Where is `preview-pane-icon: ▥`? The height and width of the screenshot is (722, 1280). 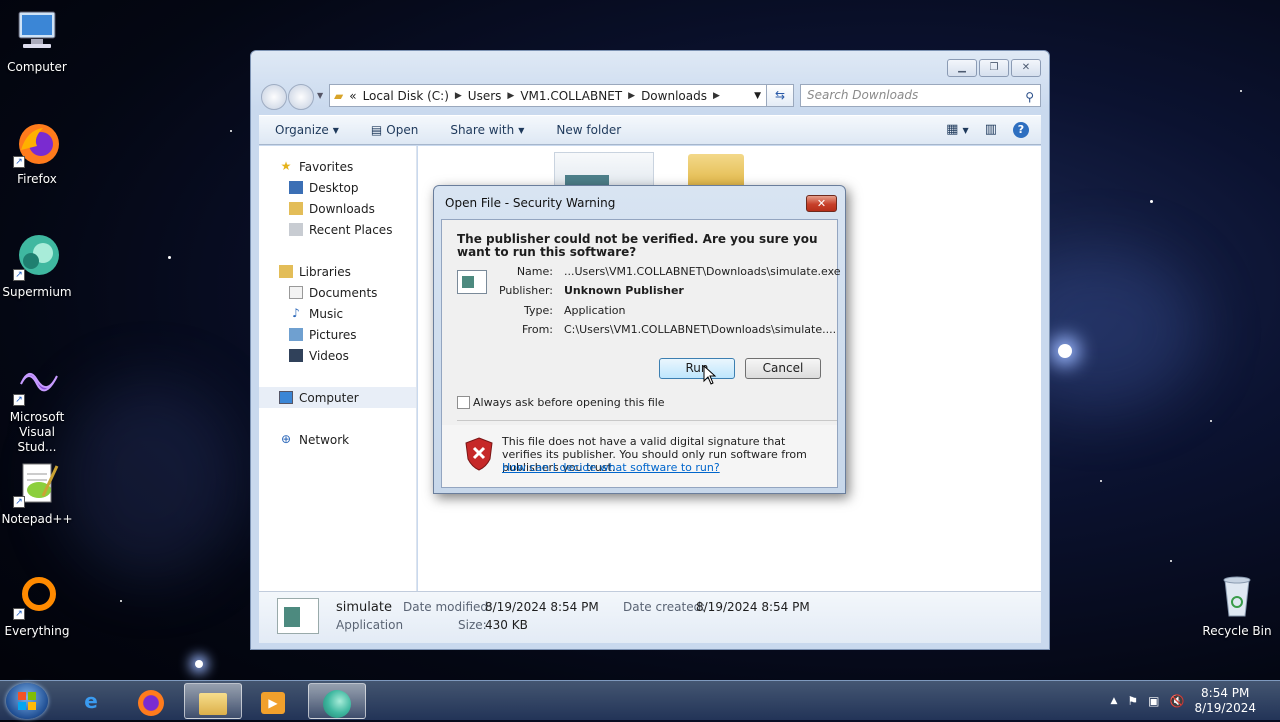
preview-pane-icon: ▥ is located at coordinates (991, 130).